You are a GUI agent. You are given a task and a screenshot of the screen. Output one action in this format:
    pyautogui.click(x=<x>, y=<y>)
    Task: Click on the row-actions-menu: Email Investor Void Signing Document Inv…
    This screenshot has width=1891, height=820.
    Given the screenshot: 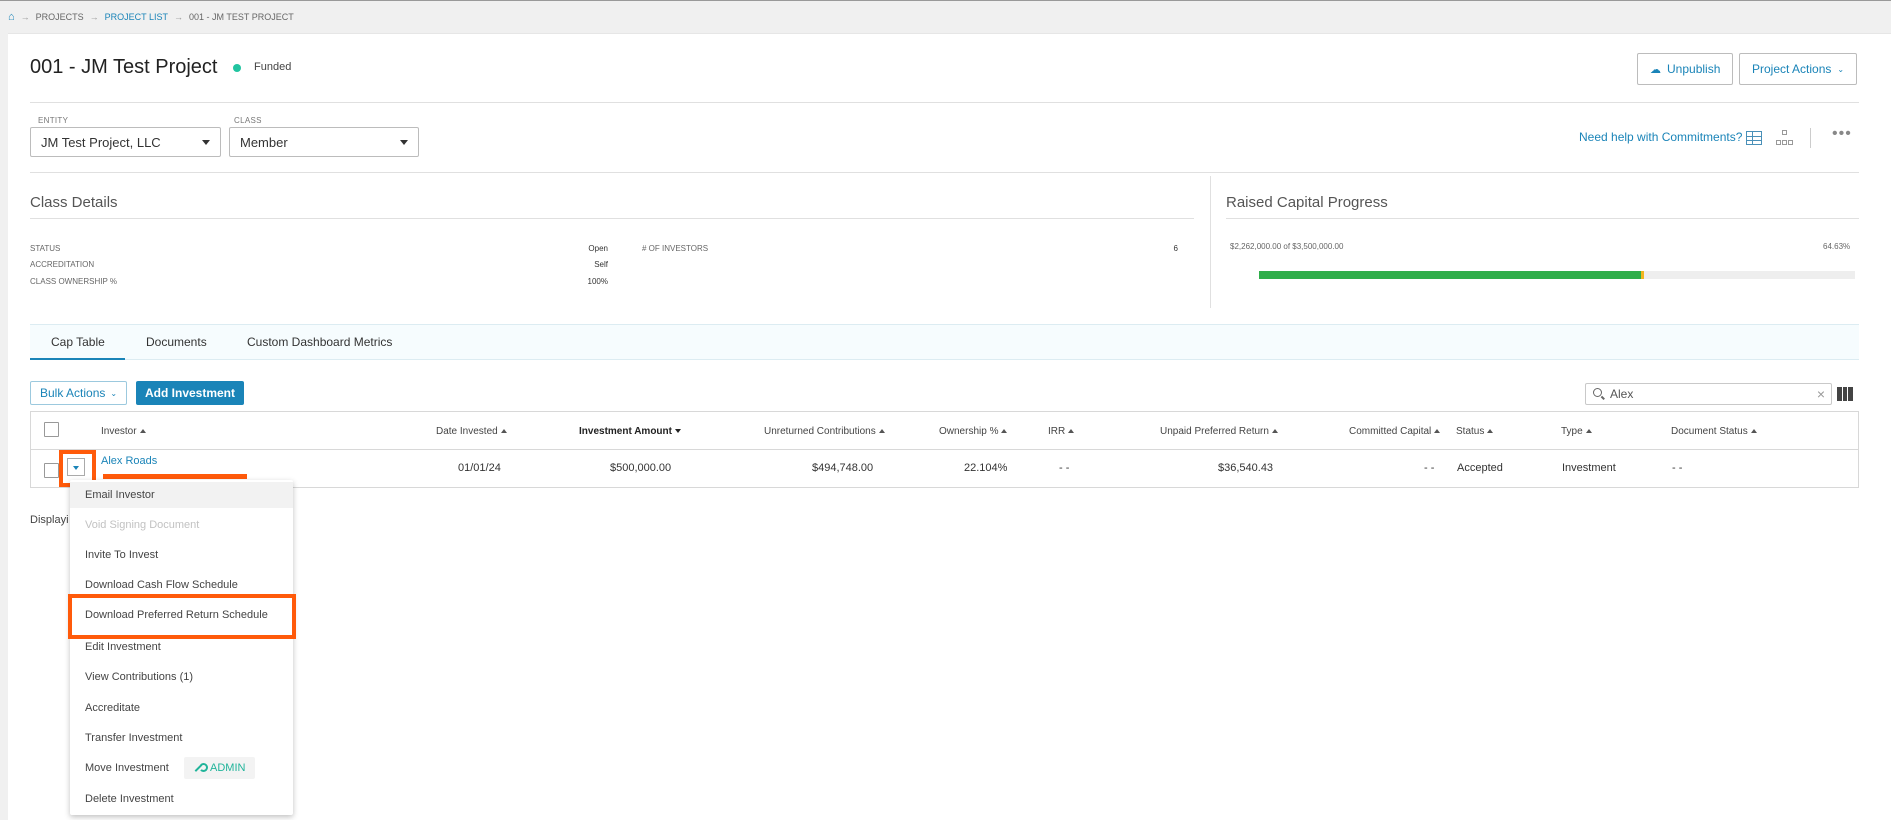 What is the action you would take?
    pyautogui.click(x=181, y=647)
    